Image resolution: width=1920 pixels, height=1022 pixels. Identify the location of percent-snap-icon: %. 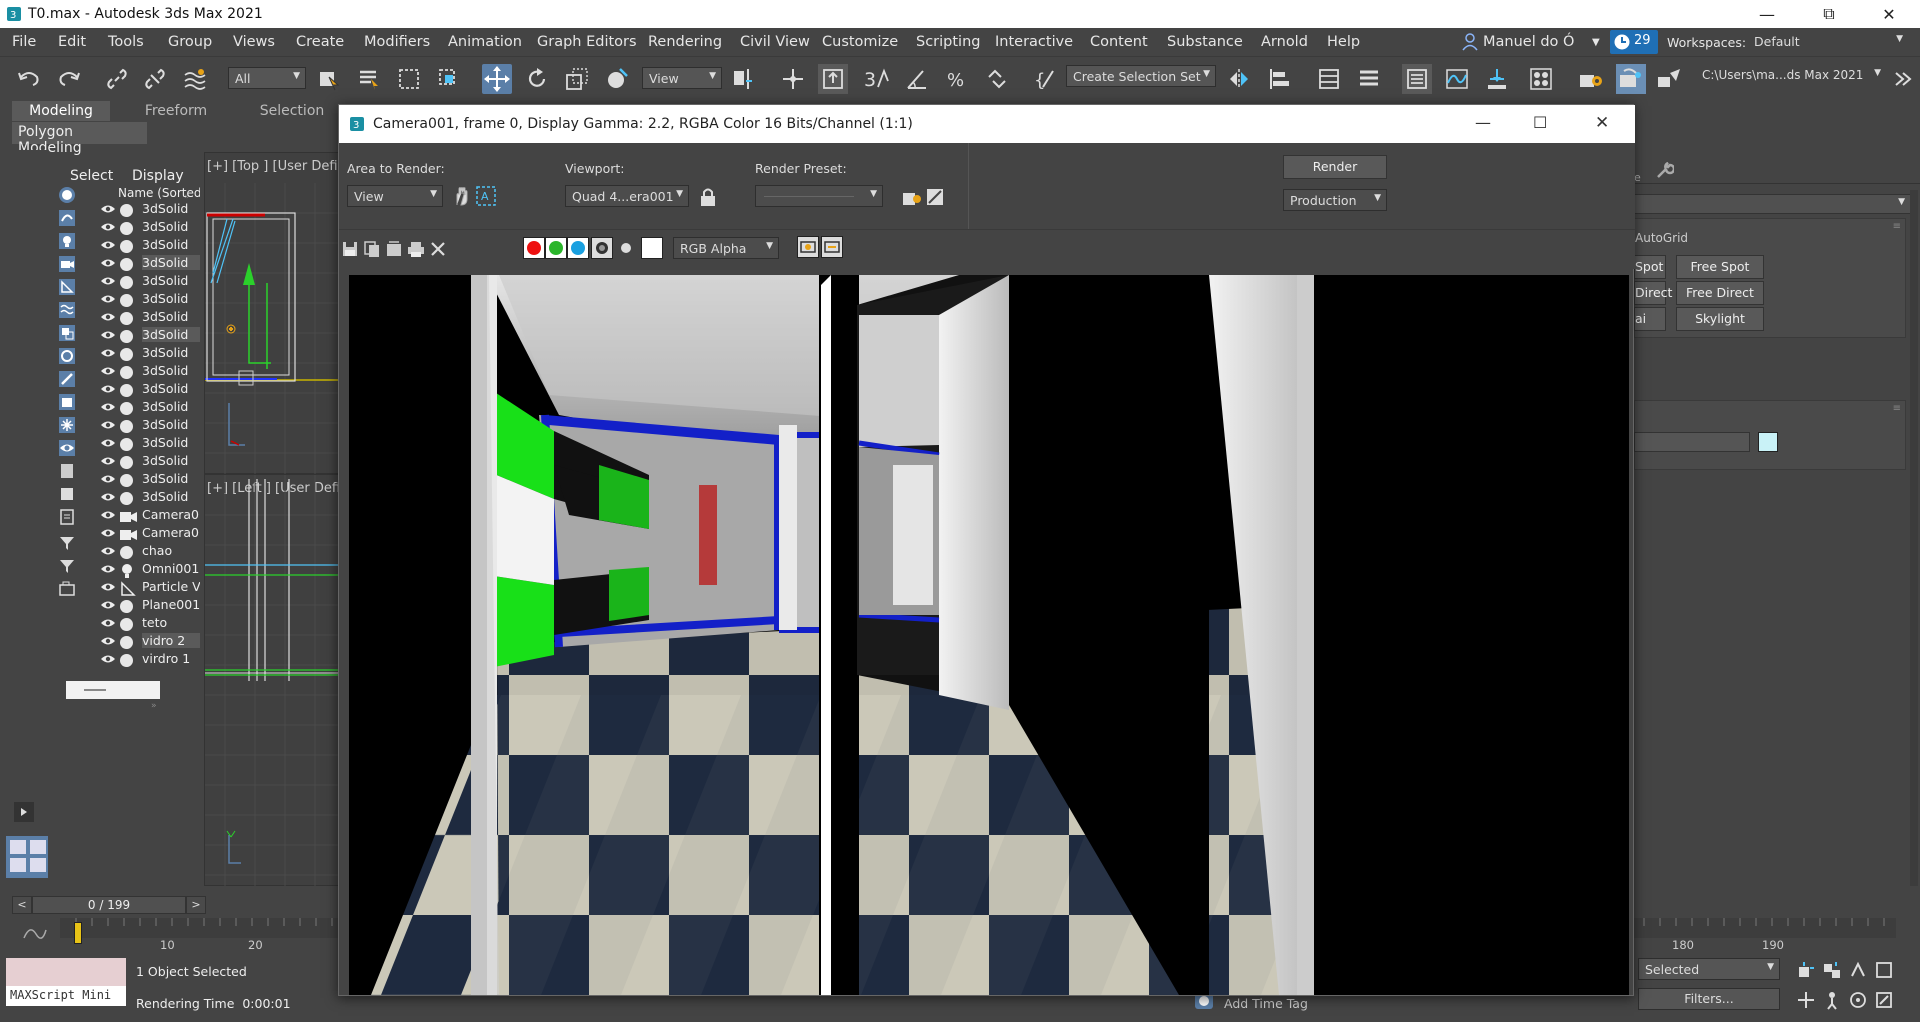
(957, 79).